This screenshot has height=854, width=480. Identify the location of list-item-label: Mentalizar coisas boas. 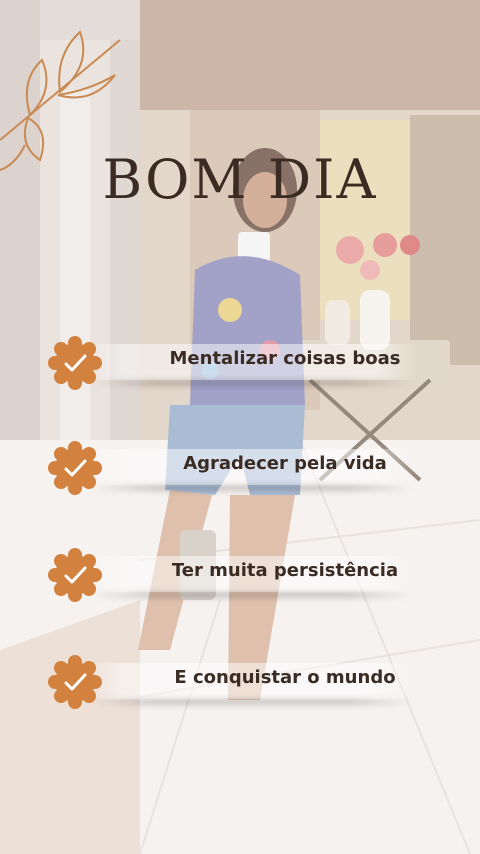
(285, 358).